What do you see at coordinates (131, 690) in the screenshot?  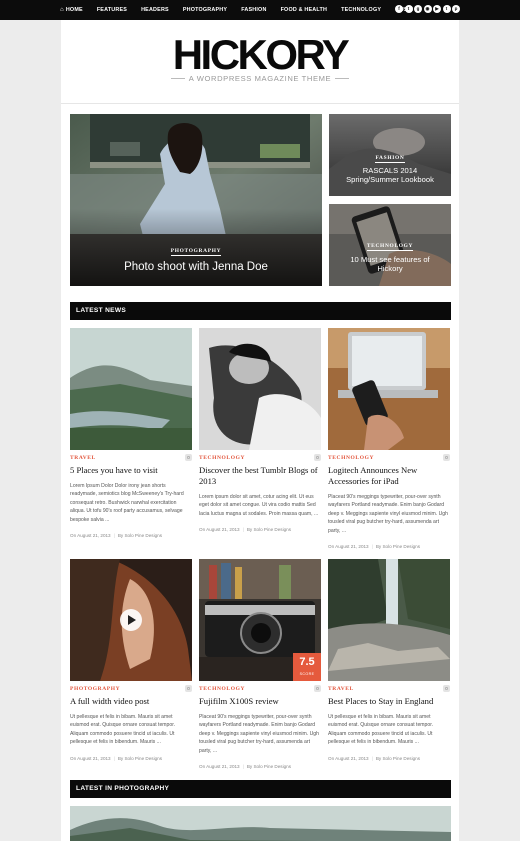 I see `post-meta: PHOTOGRAPHY 0` at bounding box center [131, 690].